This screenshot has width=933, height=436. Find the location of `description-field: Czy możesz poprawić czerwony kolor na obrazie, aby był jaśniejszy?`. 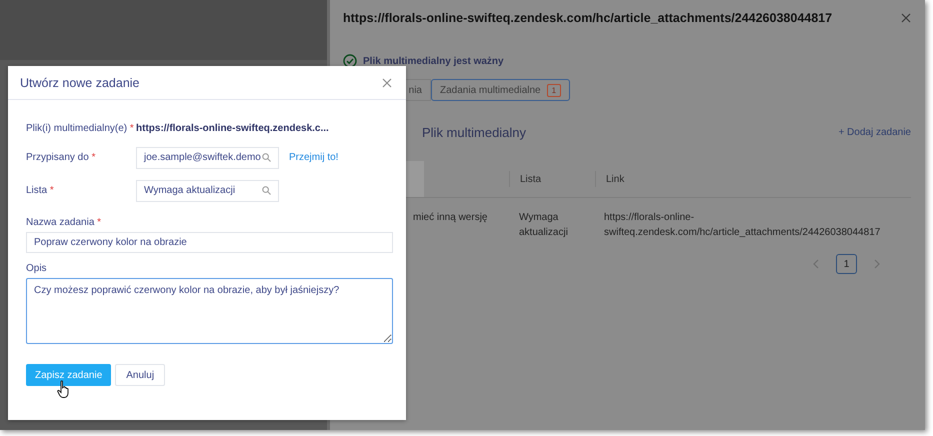

description-field: Czy możesz poprawić czerwony kolor na obrazie, aby był jaśniejszy? is located at coordinates (209, 311).